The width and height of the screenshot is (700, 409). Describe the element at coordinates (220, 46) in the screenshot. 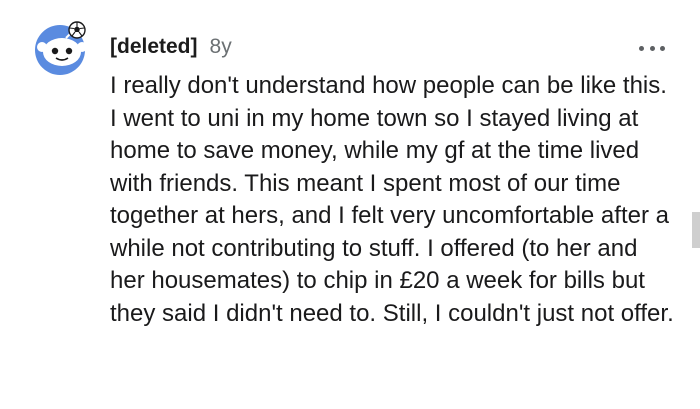

I see `comment-age: 8y` at that location.